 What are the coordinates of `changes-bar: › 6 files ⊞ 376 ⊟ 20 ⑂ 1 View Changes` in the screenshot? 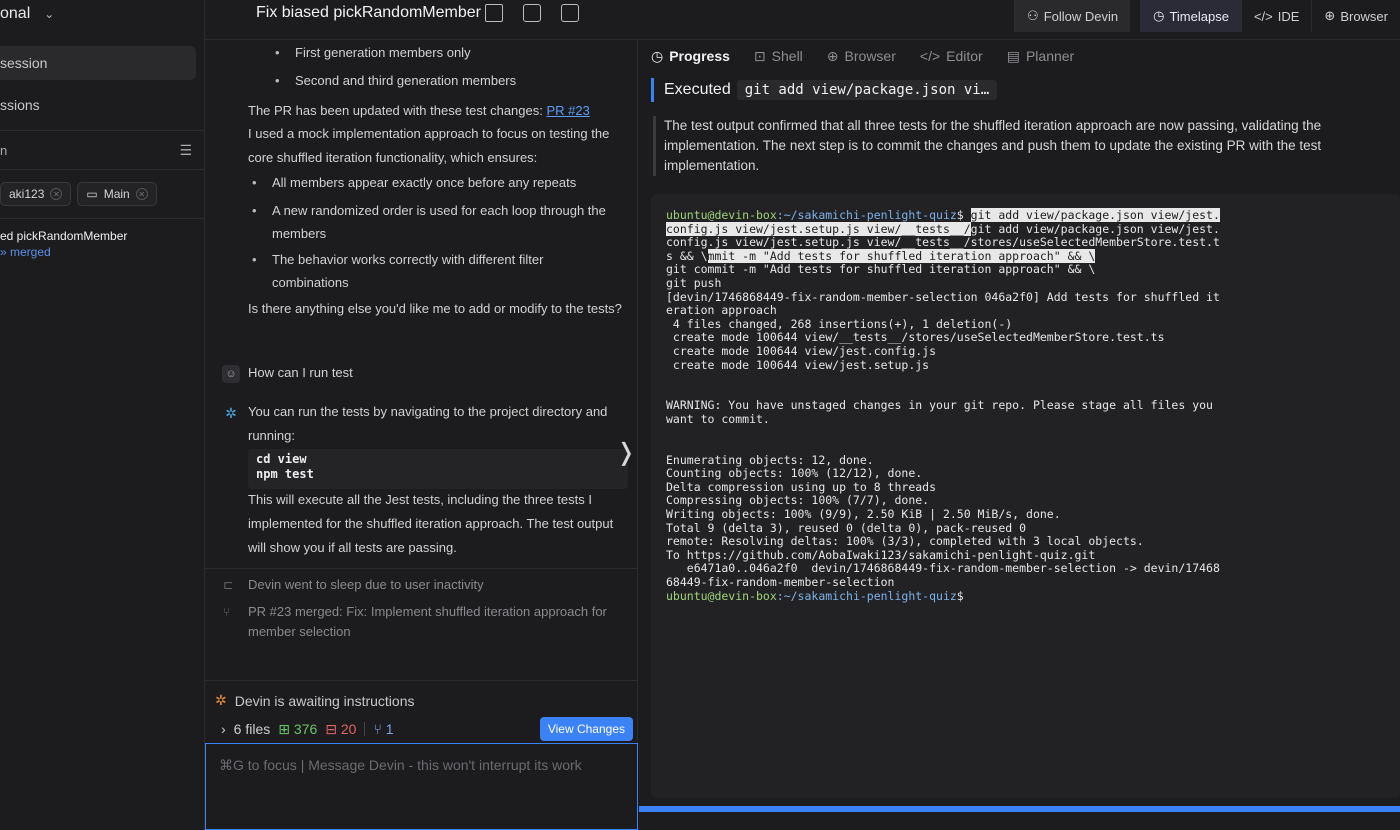 It's located at (421, 729).